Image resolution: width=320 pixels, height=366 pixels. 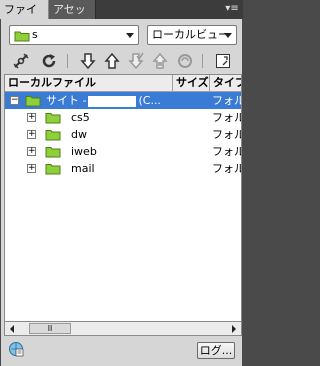 I want to click on arrow-left-icon, so click(x=12, y=328).